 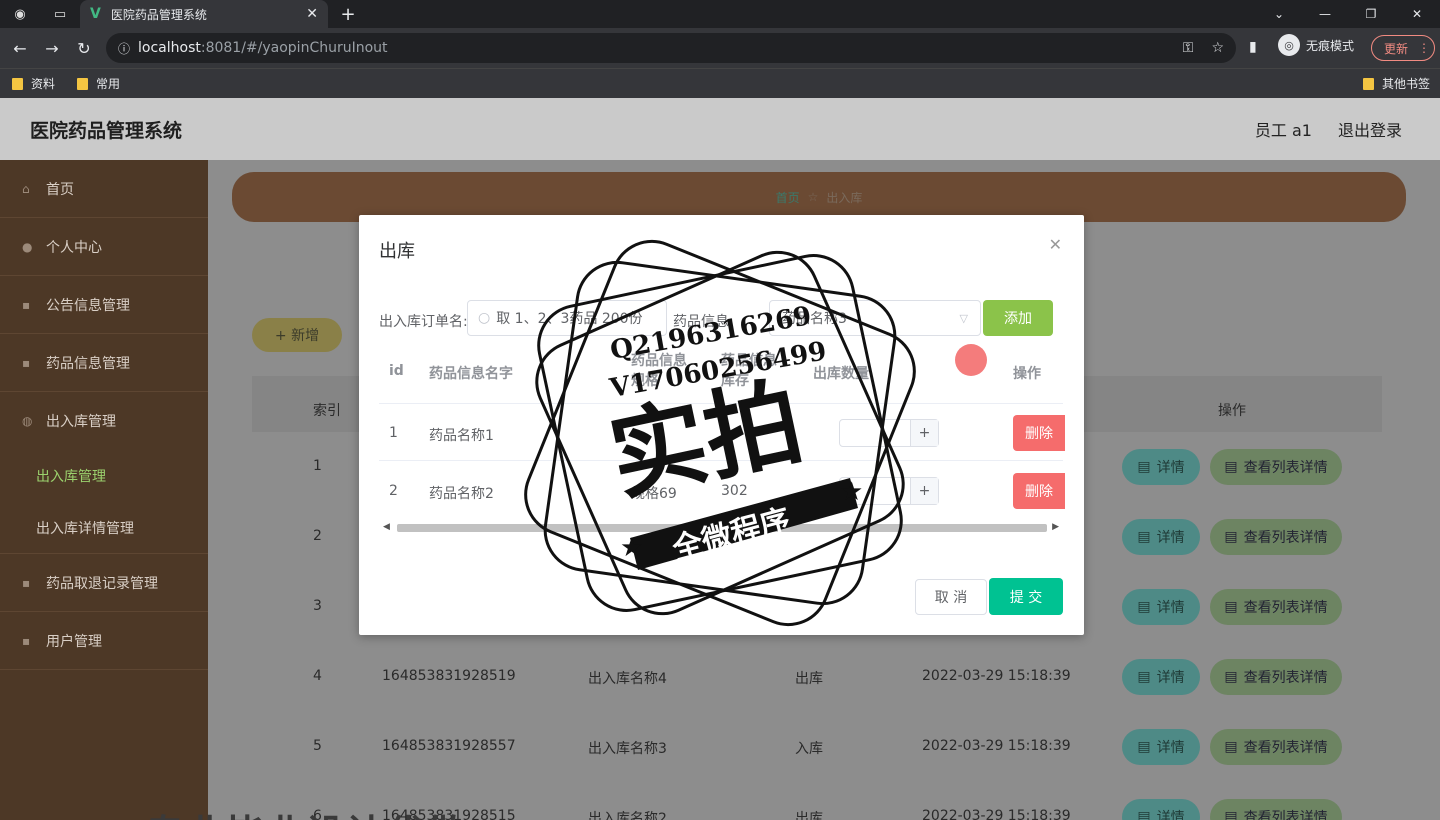 What do you see at coordinates (397, 251) in the screenshot?
I see `dialog-title: 出库` at bounding box center [397, 251].